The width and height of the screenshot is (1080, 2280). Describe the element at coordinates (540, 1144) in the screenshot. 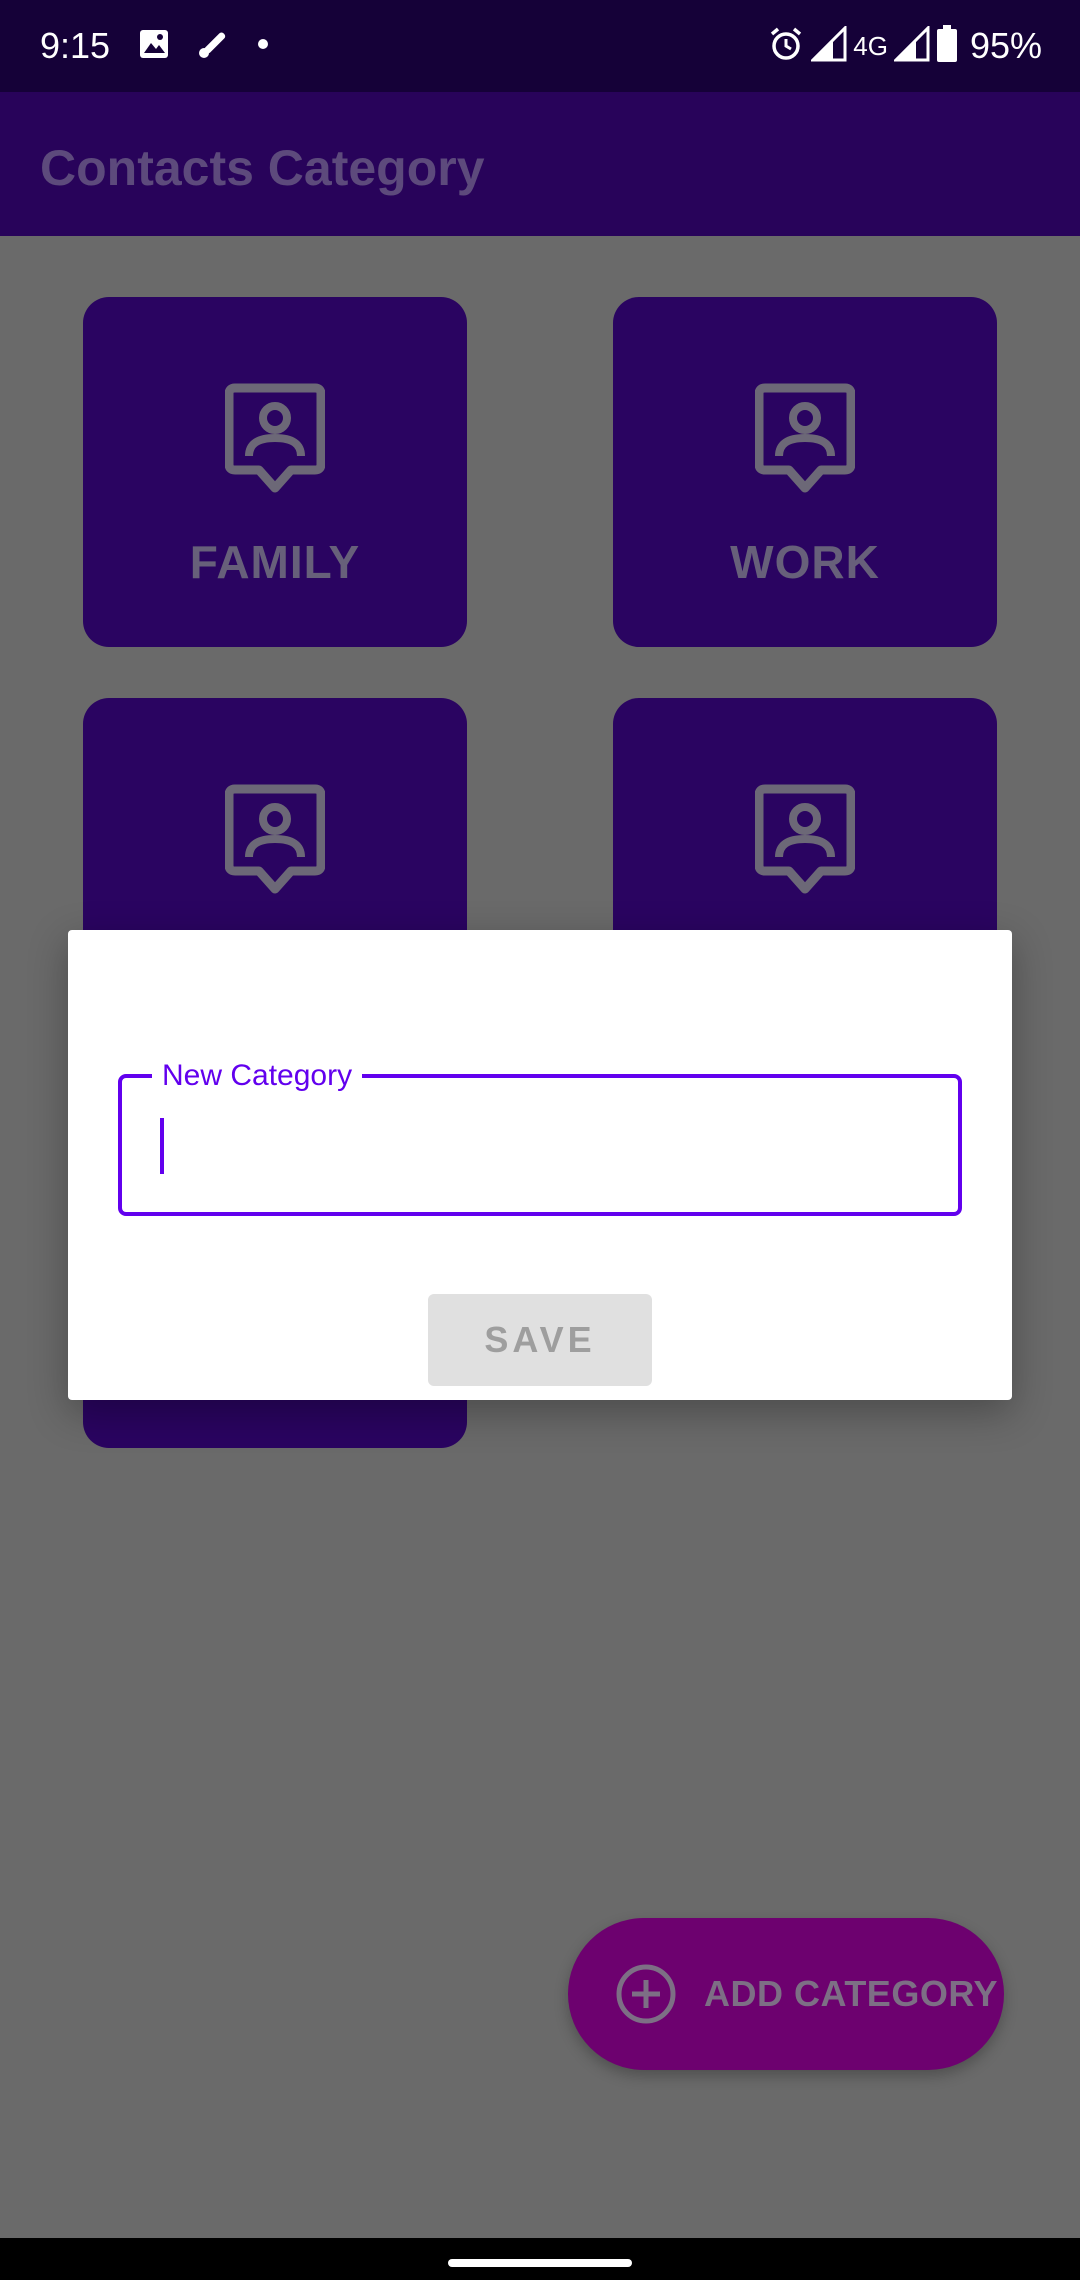

I see `new-category-input` at that location.